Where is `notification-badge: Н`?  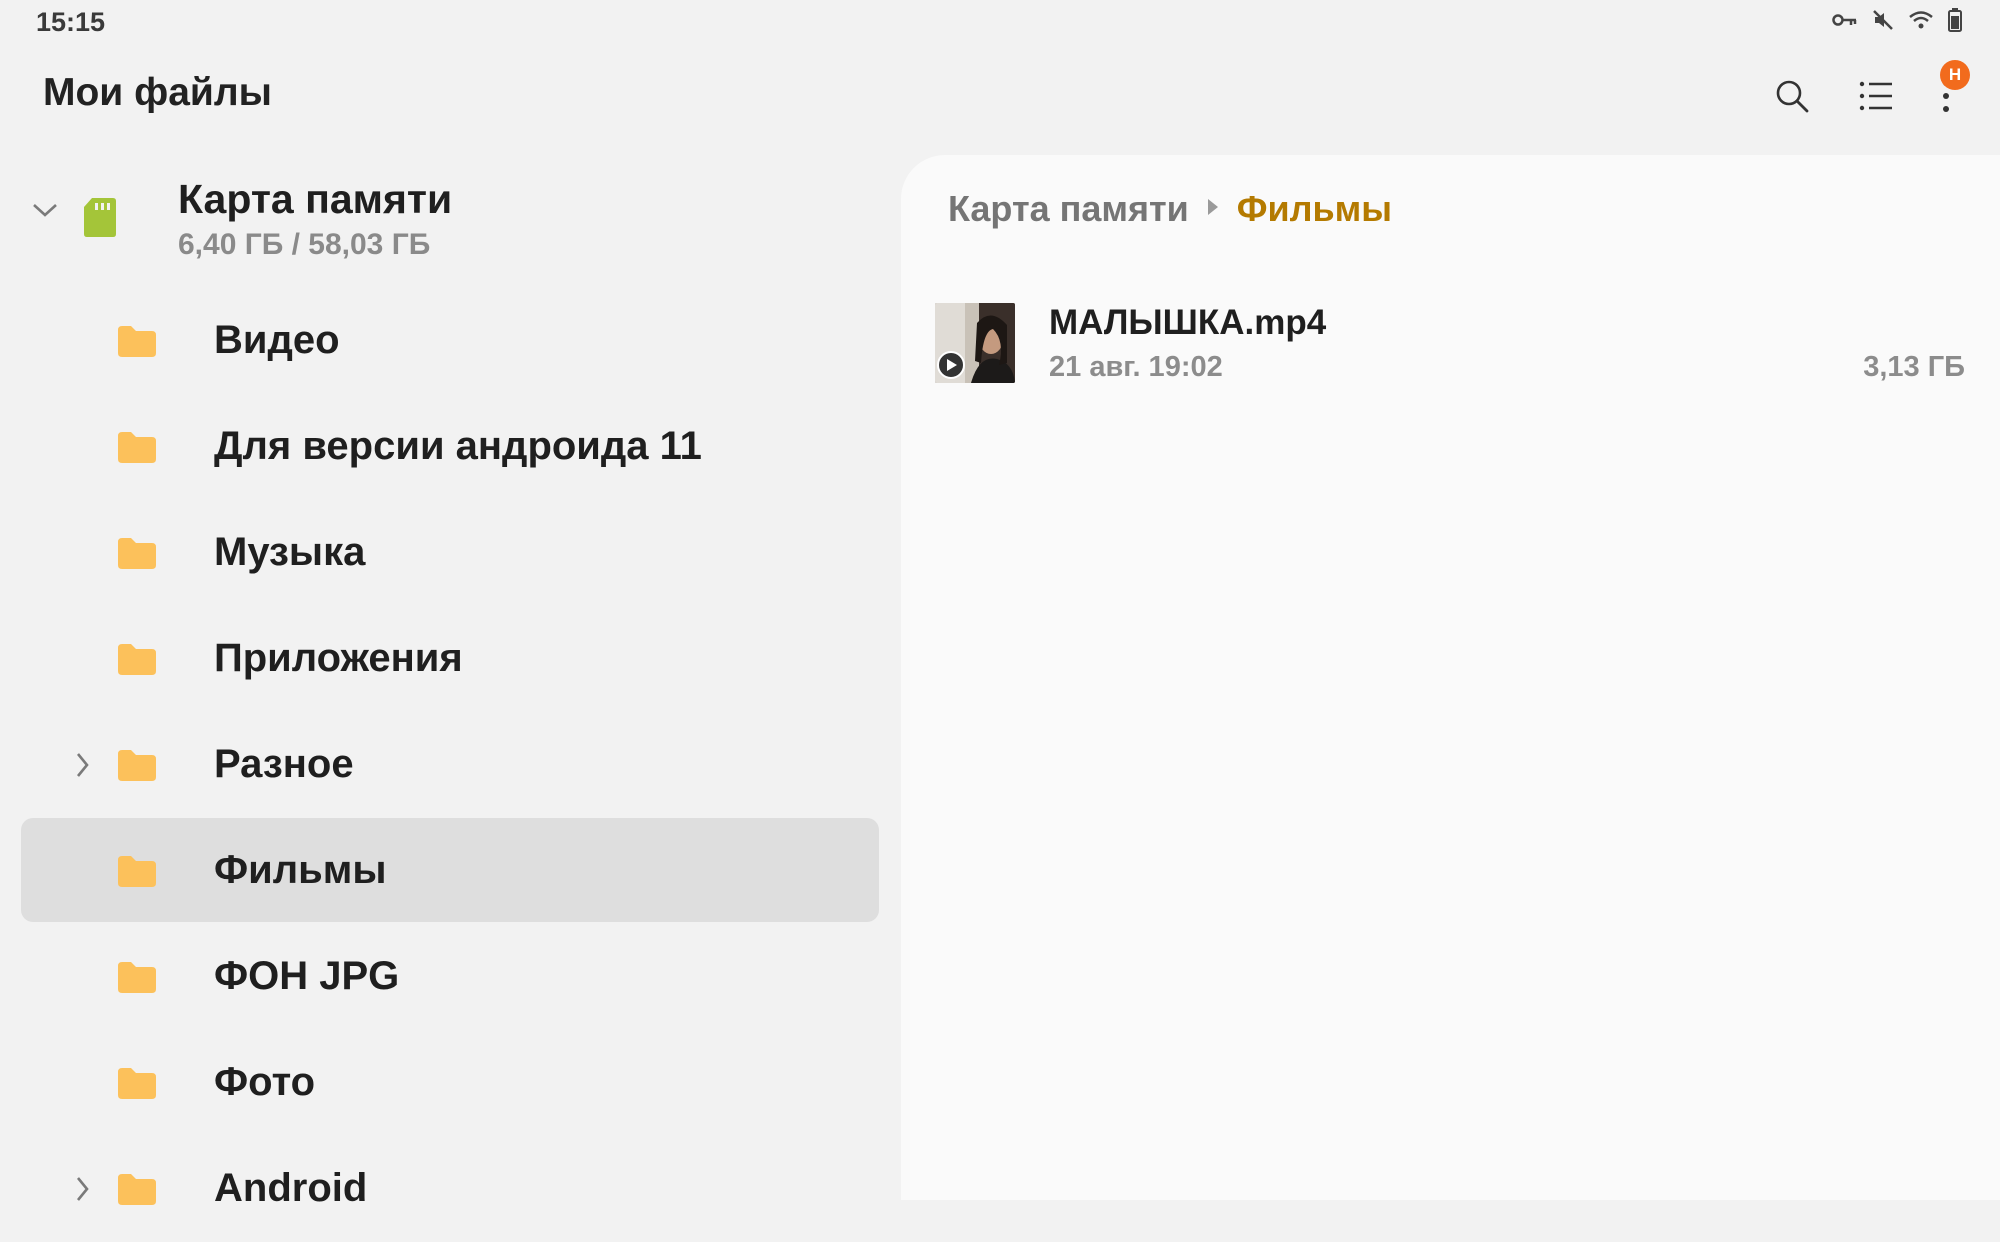 notification-badge: Н is located at coordinates (1955, 75).